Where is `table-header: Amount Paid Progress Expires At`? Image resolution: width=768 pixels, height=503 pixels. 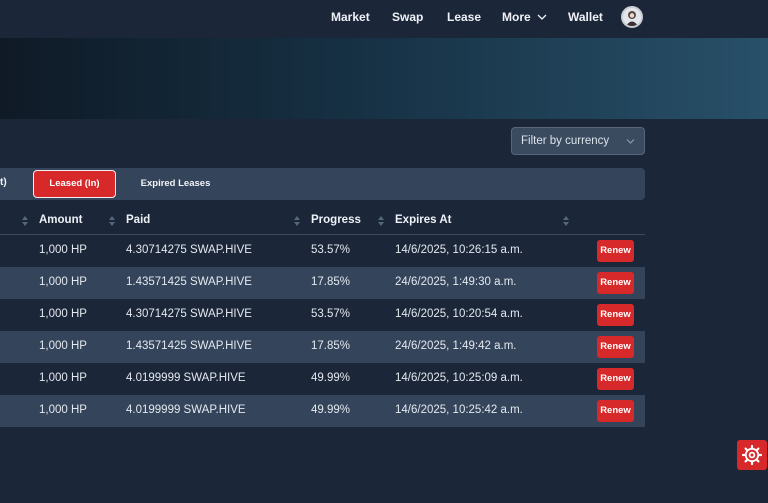
table-header: Amount Paid Progress Expires At is located at coordinates (322, 220).